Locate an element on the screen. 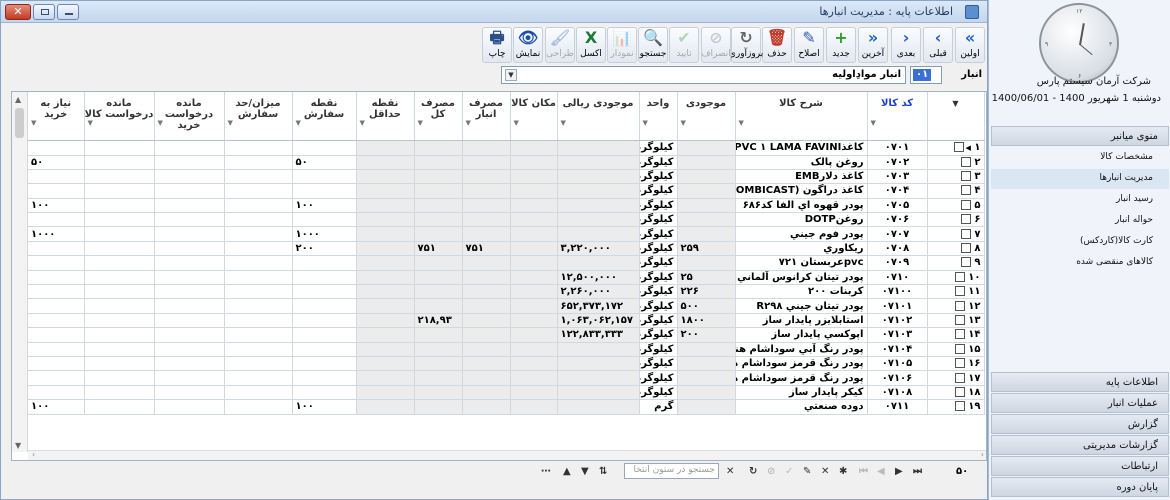 The width and height of the screenshot is (1170, 500). row-selector: ۱۲ is located at coordinates (956, 306).